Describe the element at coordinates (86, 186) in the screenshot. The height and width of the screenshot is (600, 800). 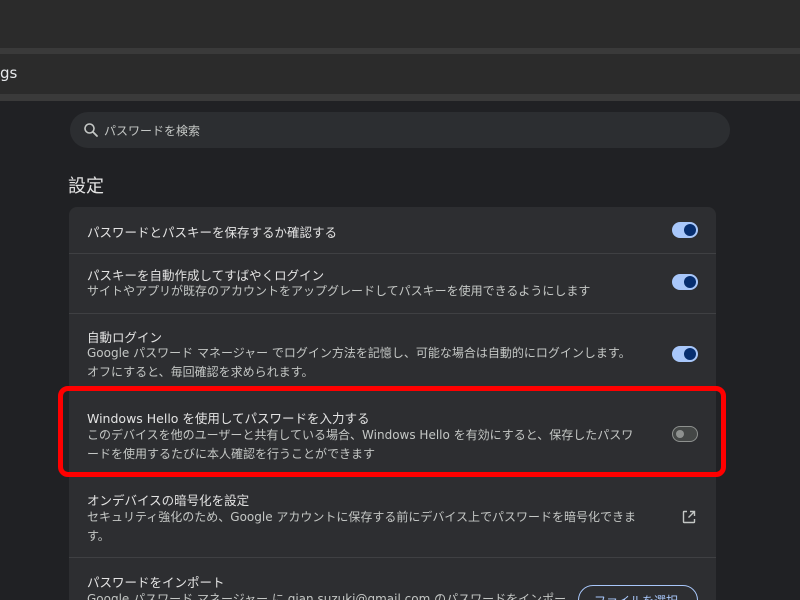
I see `section-title: 設定` at that location.